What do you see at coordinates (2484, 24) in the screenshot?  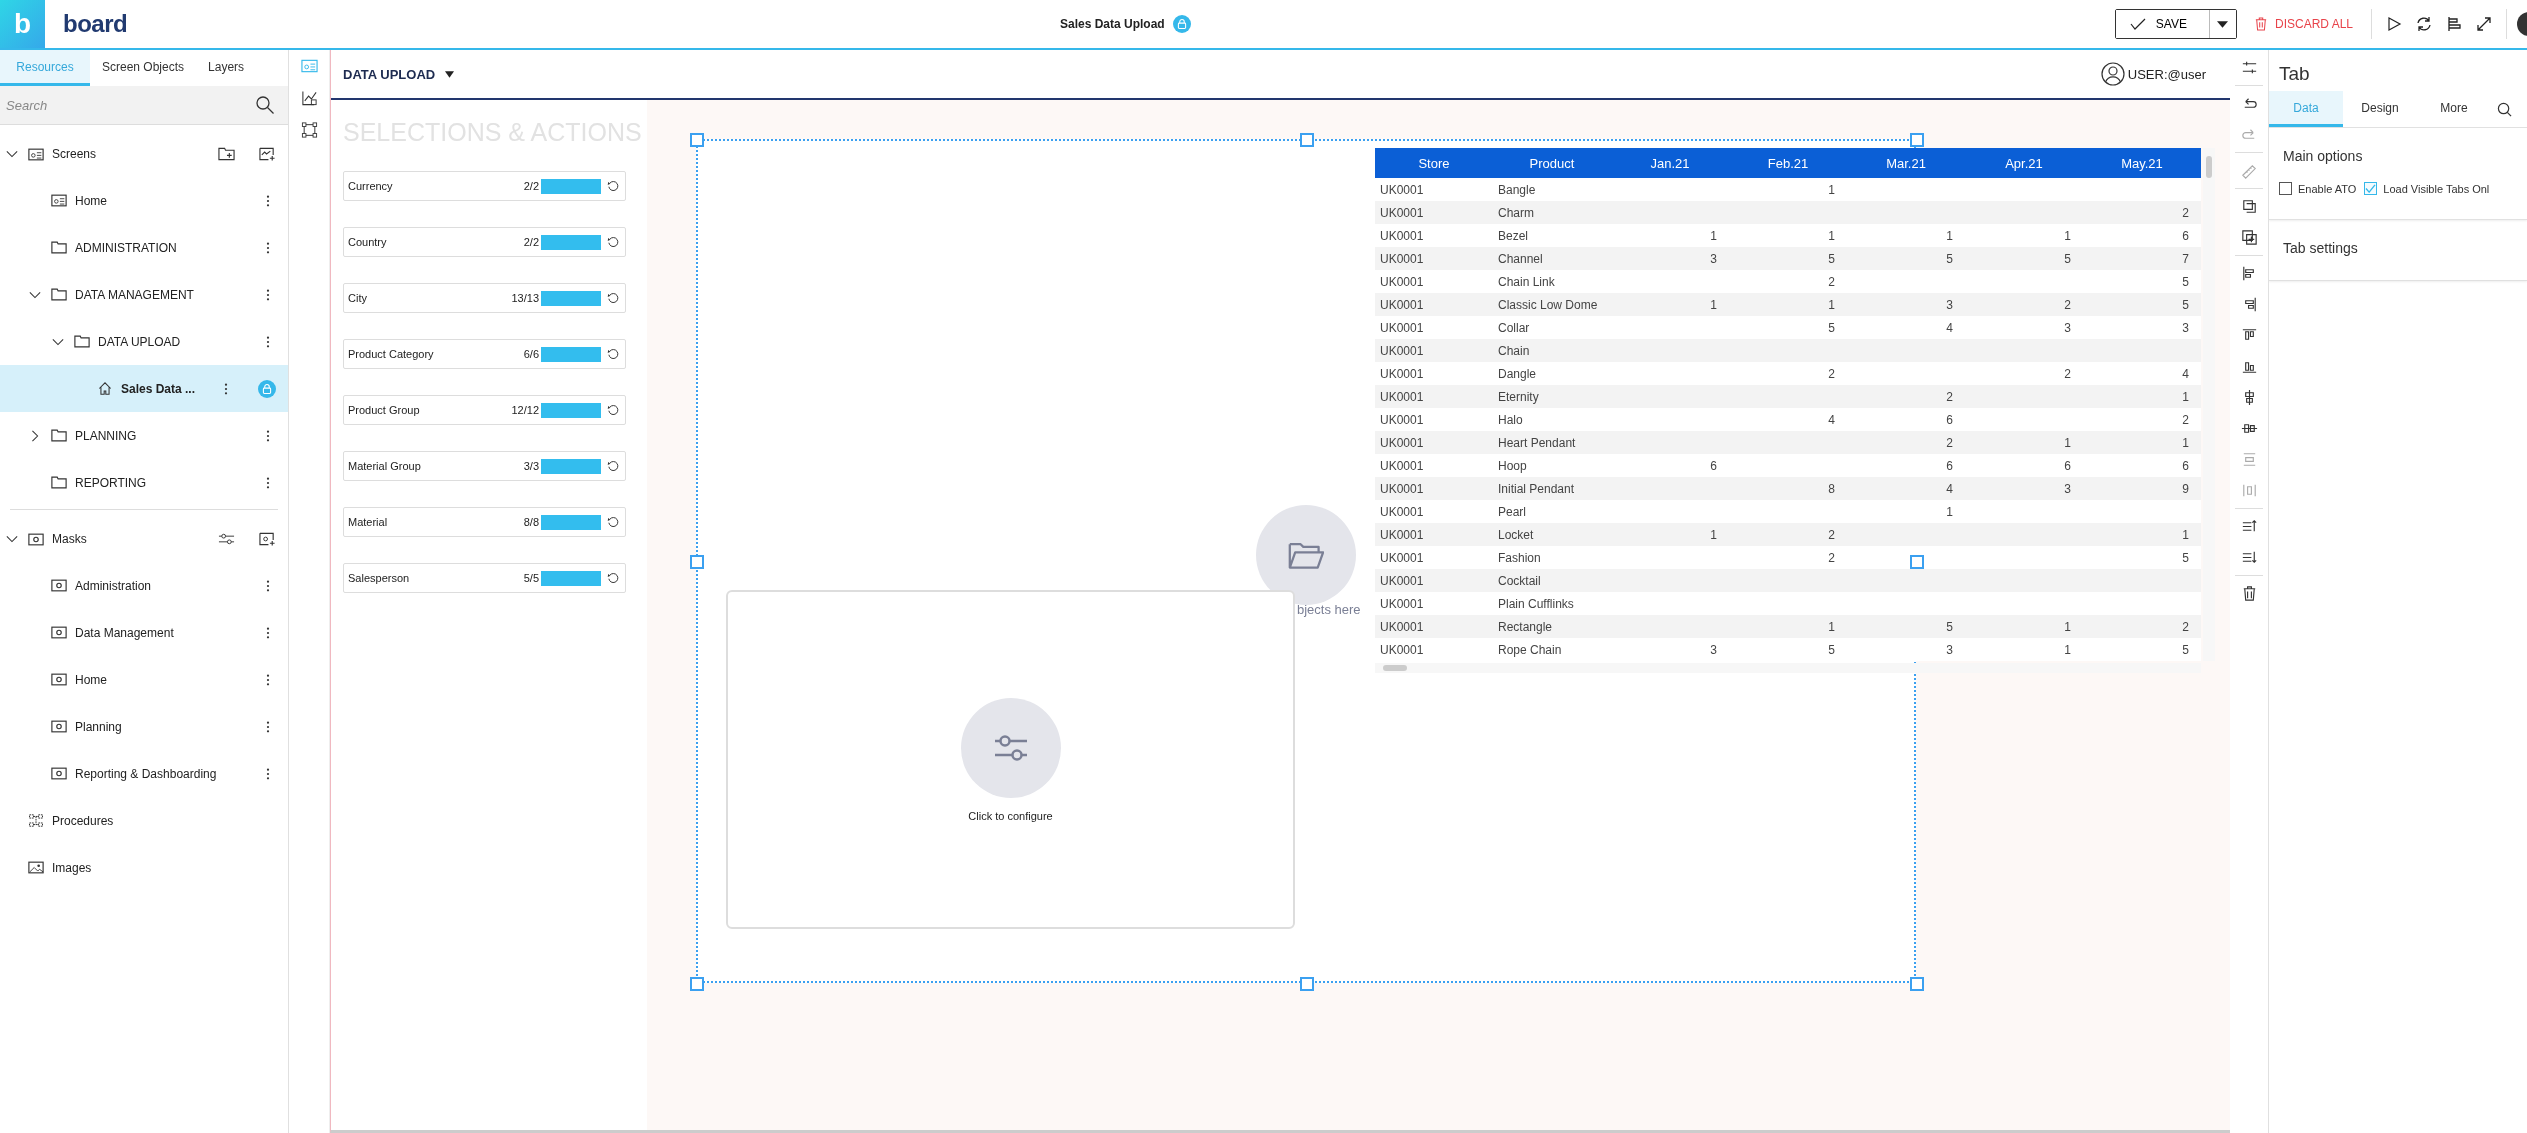 I see `expand-icon` at bounding box center [2484, 24].